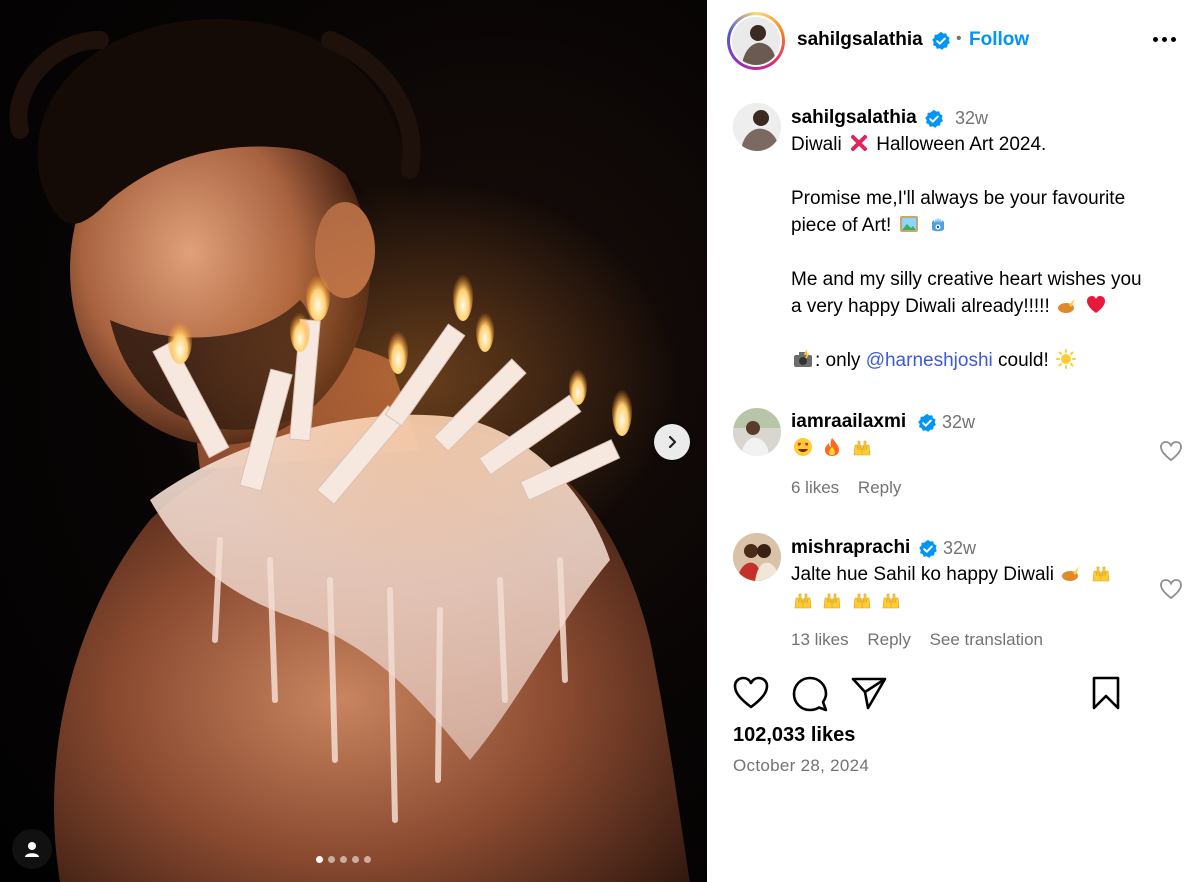  What do you see at coordinates (1106, 693) in the screenshot?
I see `bookmark-icon` at bounding box center [1106, 693].